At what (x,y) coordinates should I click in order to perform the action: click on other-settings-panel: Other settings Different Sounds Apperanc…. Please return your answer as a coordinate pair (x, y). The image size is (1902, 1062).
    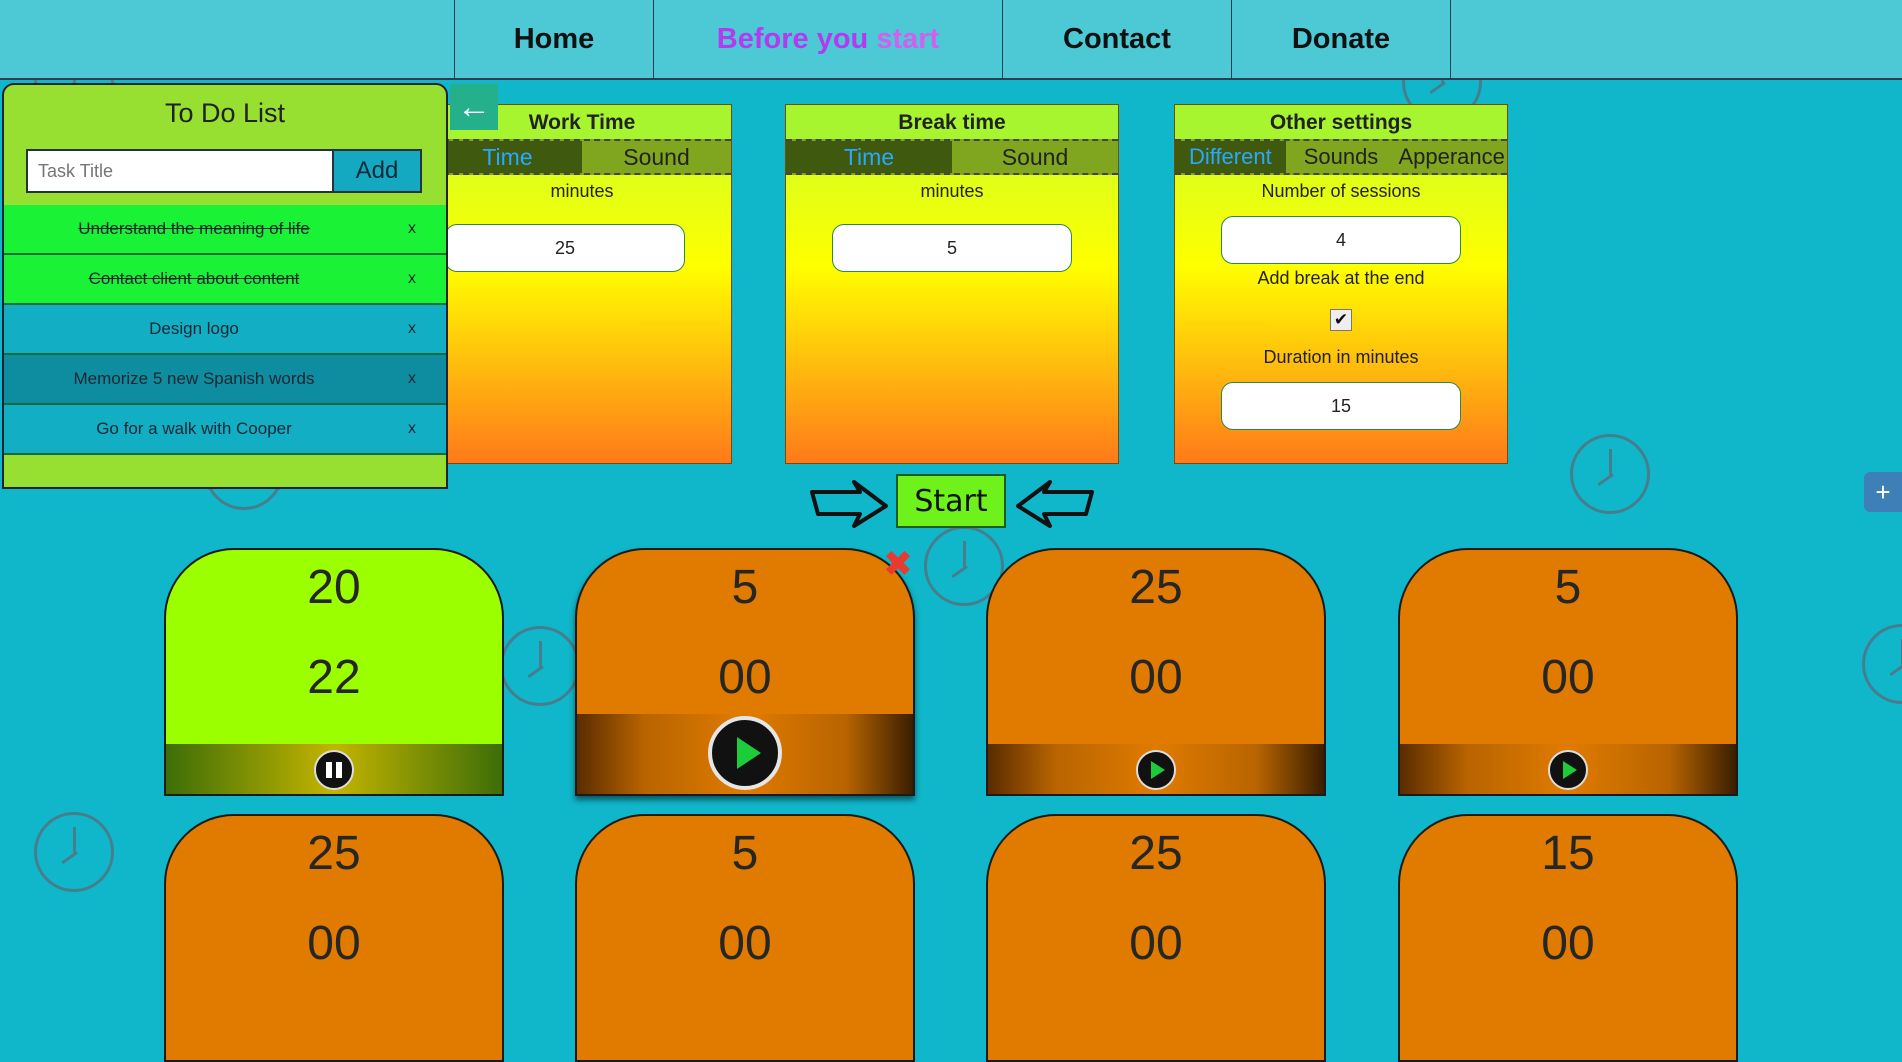
    Looking at the image, I should click on (1341, 284).